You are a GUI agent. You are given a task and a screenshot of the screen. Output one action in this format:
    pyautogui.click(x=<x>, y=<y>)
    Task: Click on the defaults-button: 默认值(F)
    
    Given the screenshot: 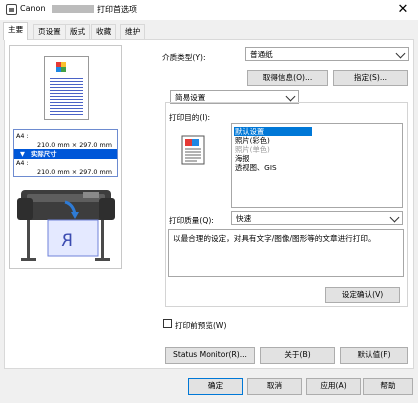 What is the action you would take?
    pyautogui.click(x=374, y=355)
    